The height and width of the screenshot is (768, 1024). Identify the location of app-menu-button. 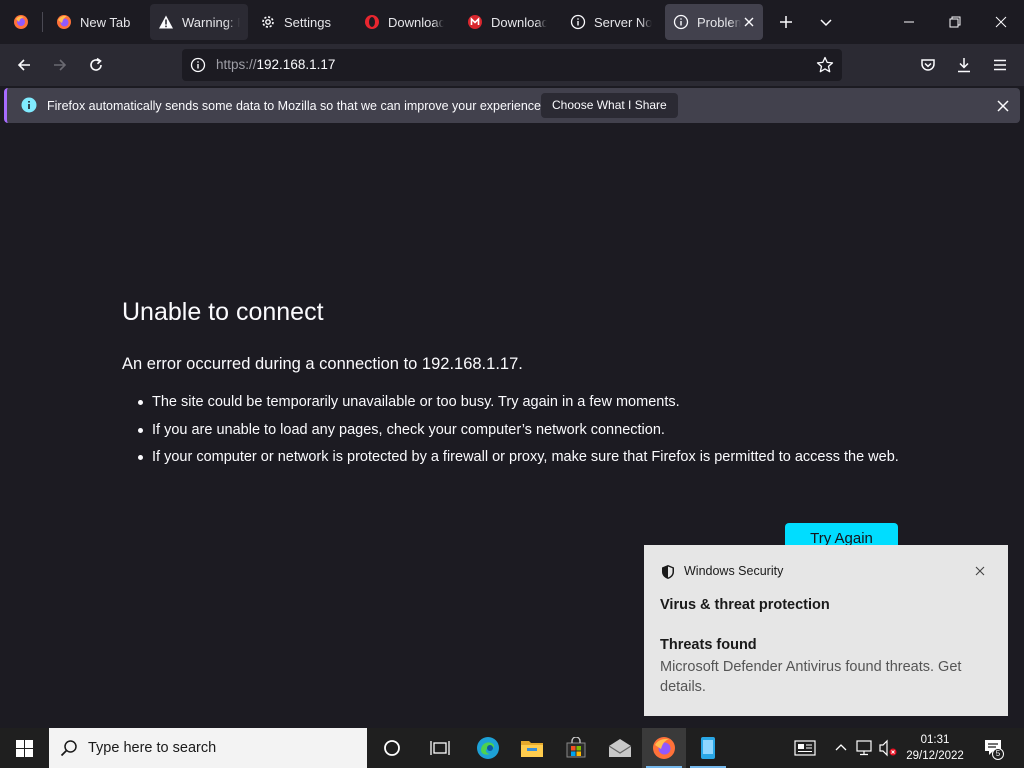
(1000, 65).